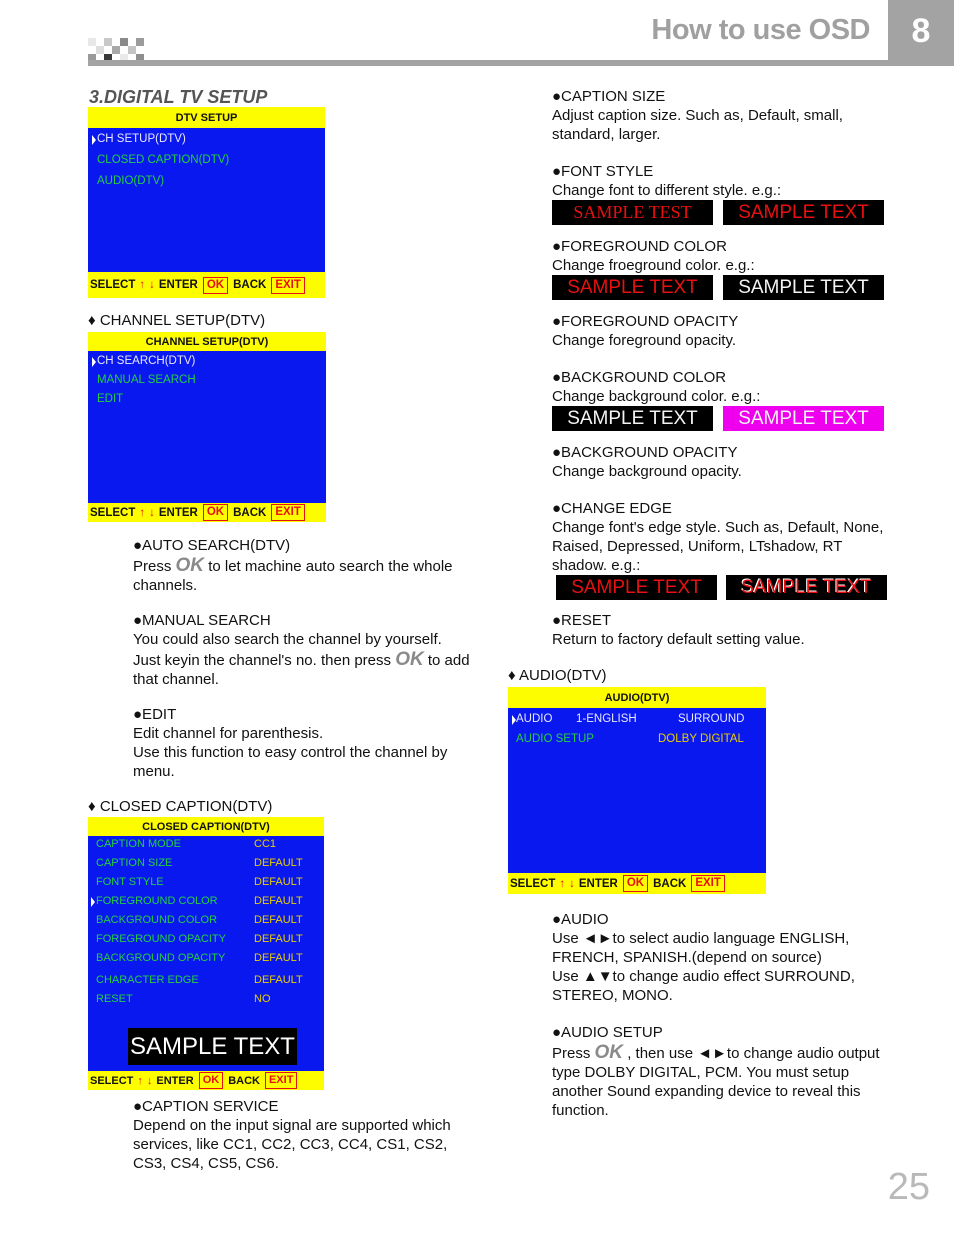 This screenshot has height=1235, width=954. What do you see at coordinates (156, 920) in the screenshot?
I see `cc-row-label: BACKGROUND COLOR` at bounding box center [156, 920].